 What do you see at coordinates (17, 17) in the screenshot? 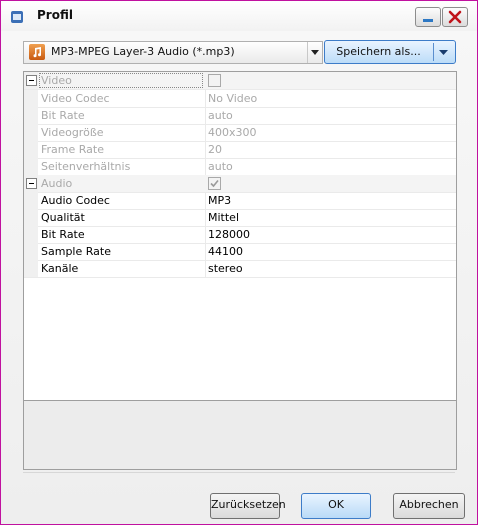
I see `app-icon` at bounding box center [17, 17].